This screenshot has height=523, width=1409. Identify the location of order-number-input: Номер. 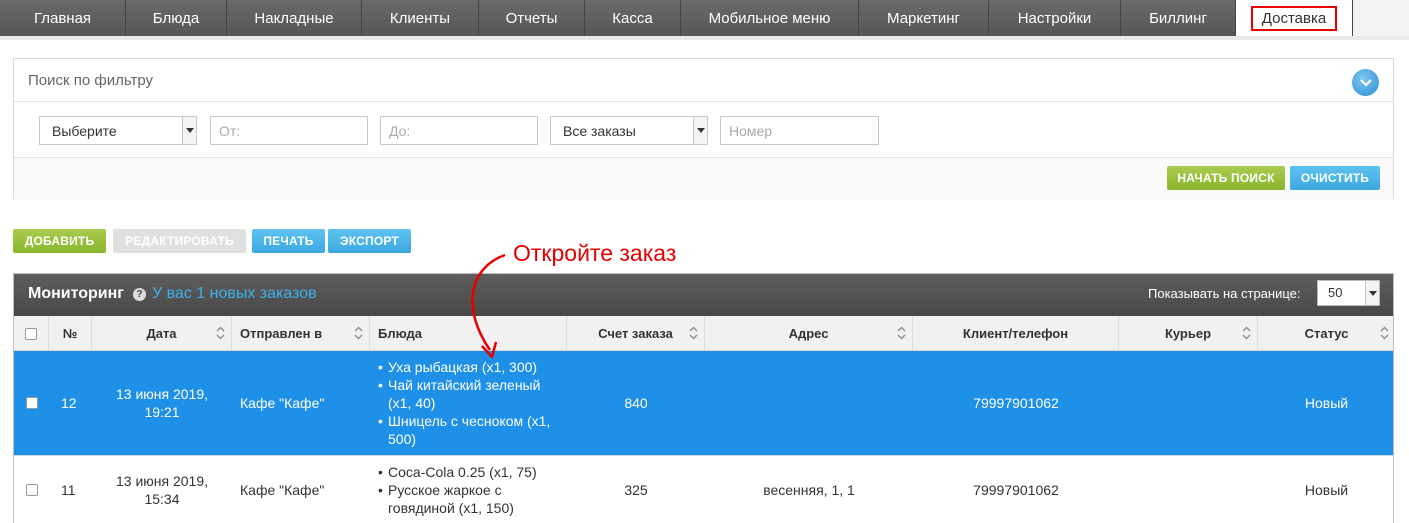
(799, 130).